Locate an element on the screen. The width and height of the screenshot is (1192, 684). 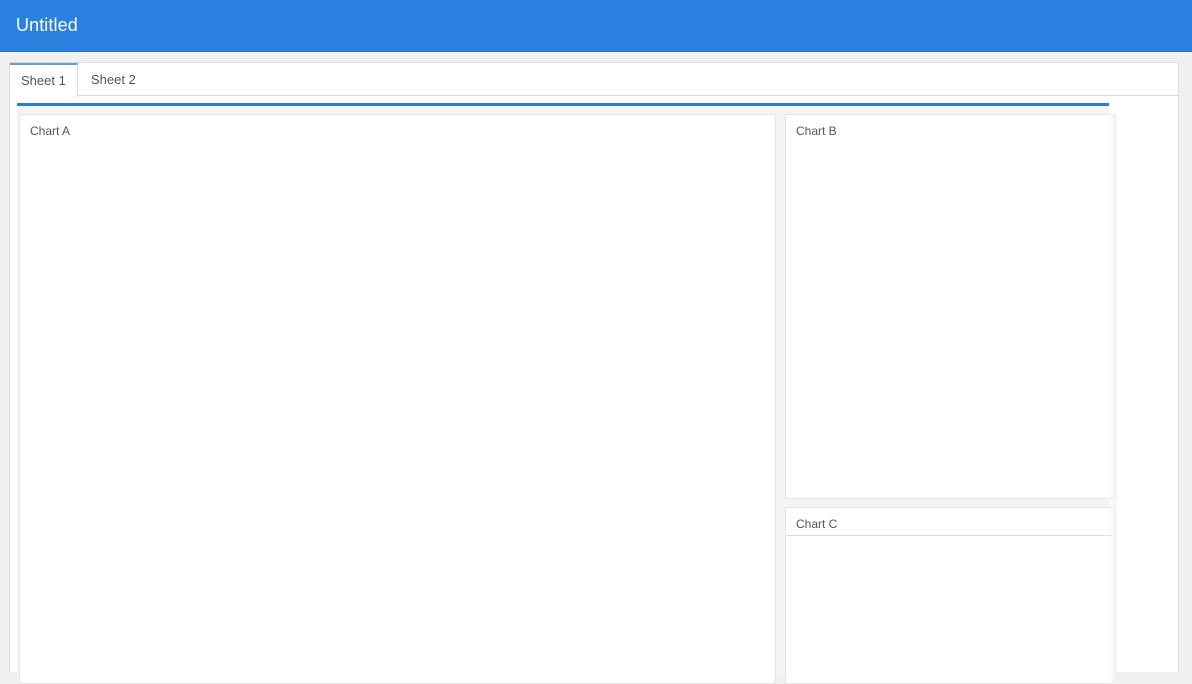
dashboard-fade-edge is located at coordinates (1111, 399).